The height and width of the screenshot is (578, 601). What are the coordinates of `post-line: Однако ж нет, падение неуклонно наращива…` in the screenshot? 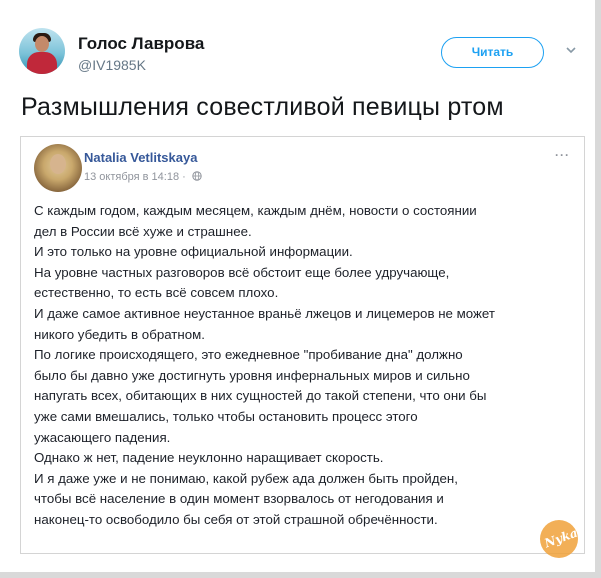 It's located at (209, 458).